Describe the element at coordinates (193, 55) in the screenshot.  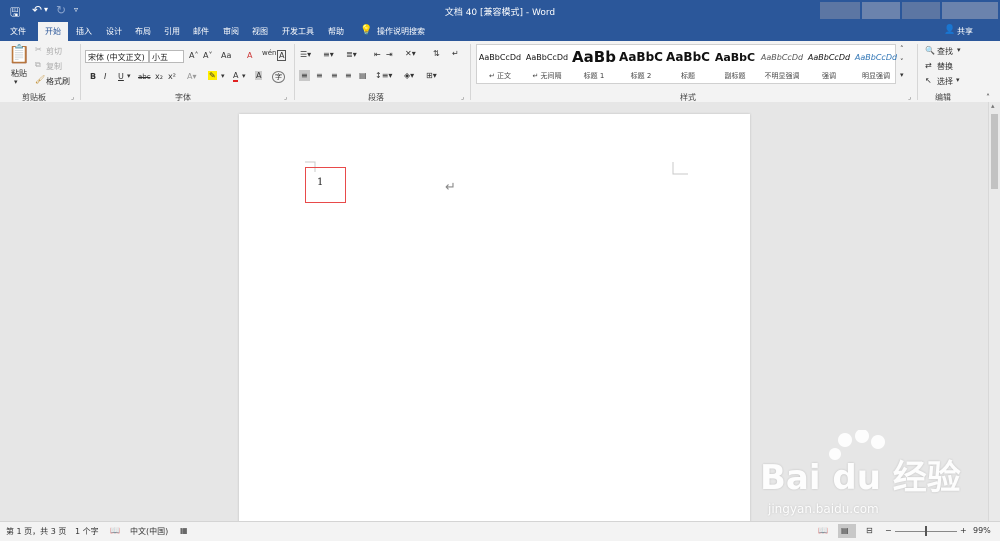
I see `grow-font-button: A˄` at that location.